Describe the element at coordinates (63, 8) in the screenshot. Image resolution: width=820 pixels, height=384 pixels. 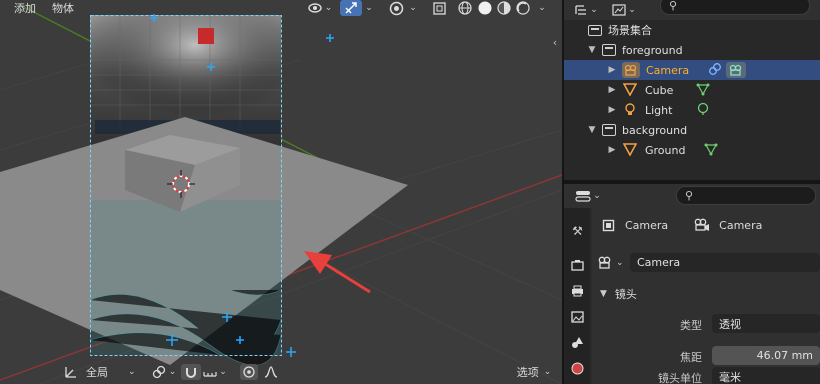
I see `menu-object: 物体` at that location.